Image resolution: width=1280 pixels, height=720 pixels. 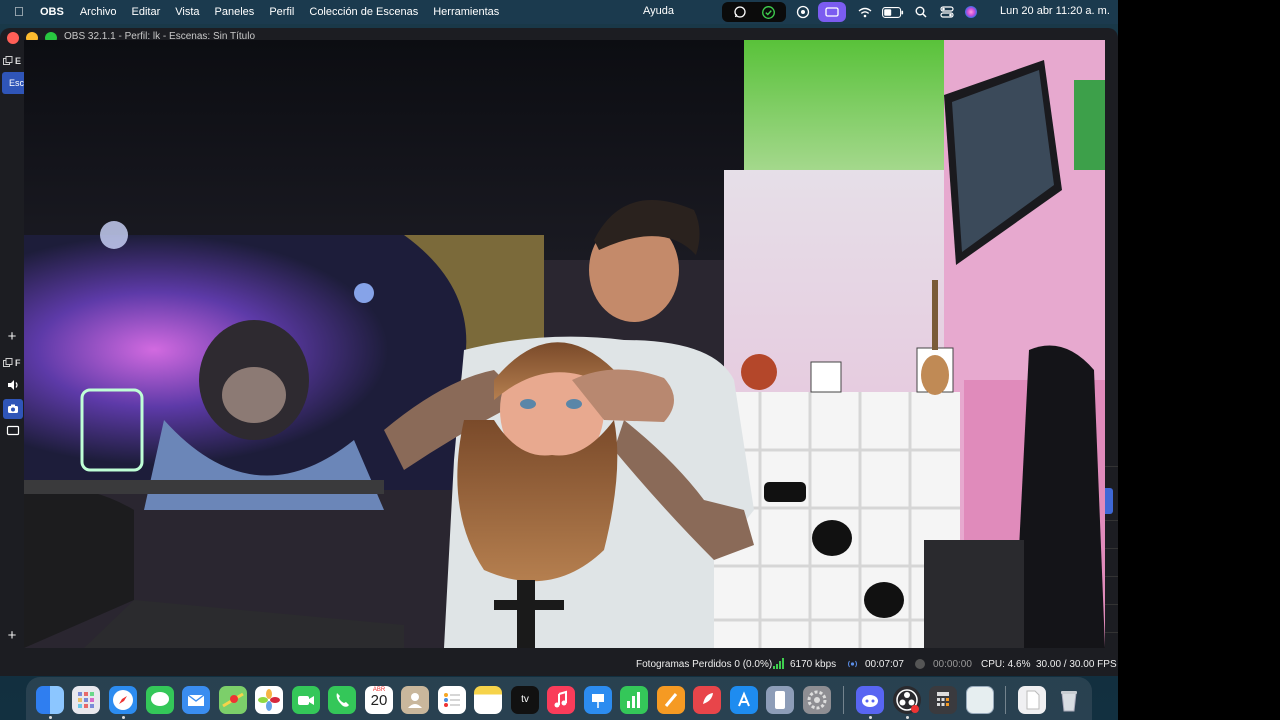 What do you see at coordinates (921, 12) in the screenshot?
I see `search-icon` at bounding box center [921, 12].